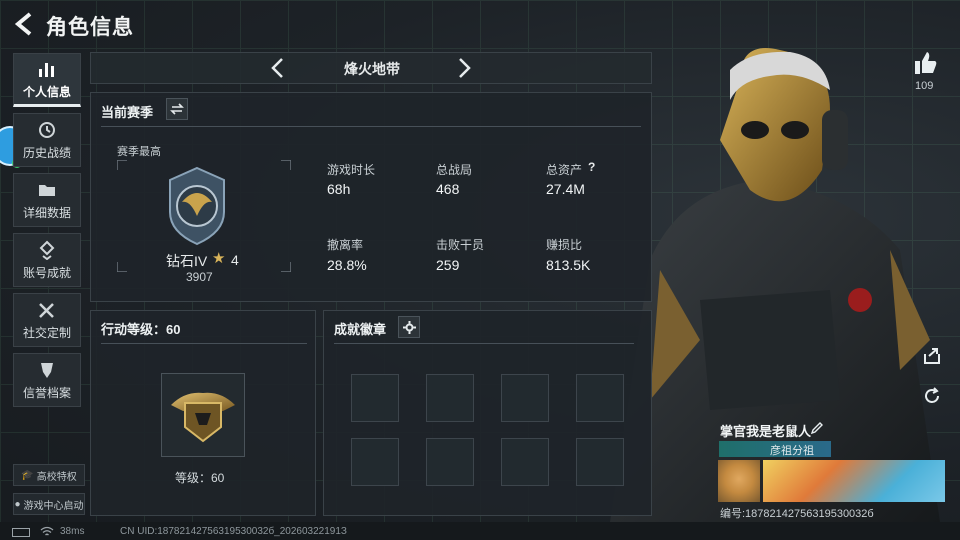  What do you see at coordinates (339, 189) in the screenshot?
I see `stat-value-playtime: 68h` at bounding box center [339, 189].